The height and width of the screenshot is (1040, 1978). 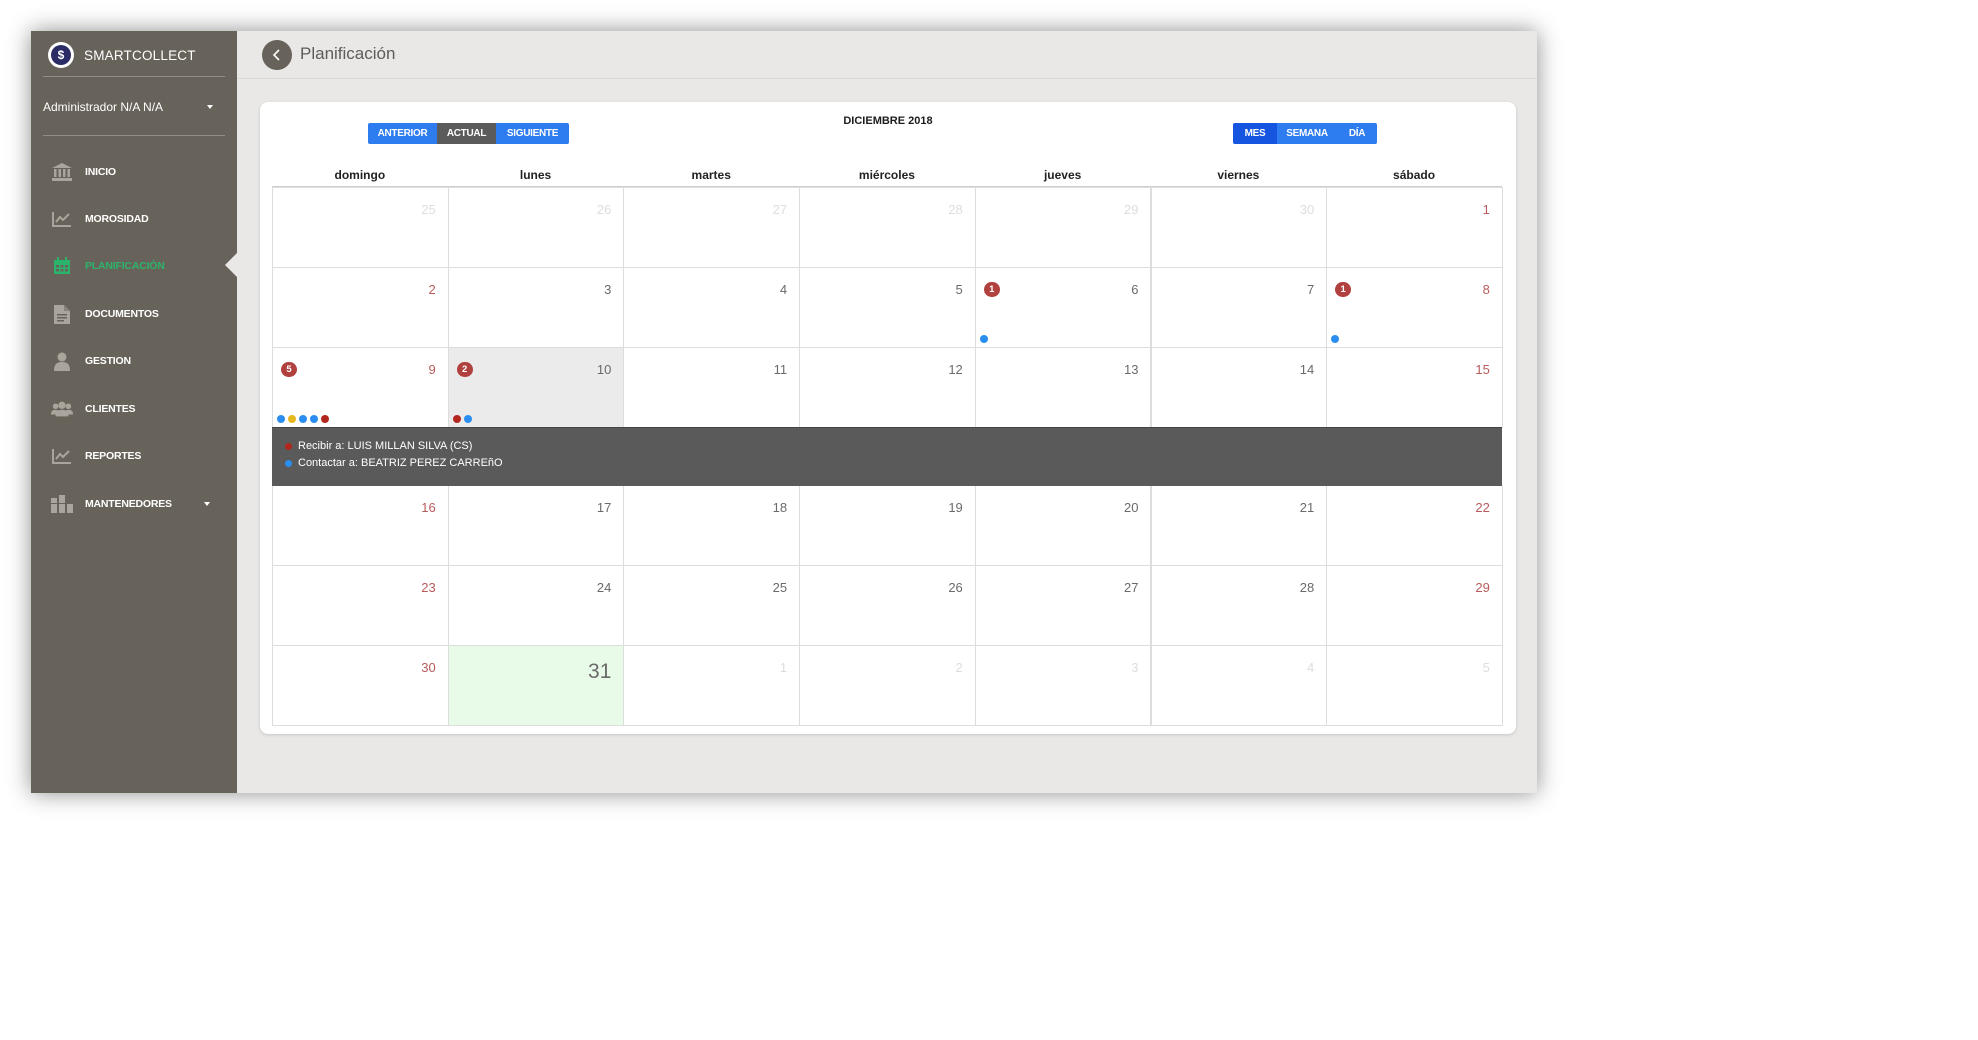 What do you see at coordinates (887, 186) in the screenshot?
I see `grid-top-border` at bounding box center [887, 186].